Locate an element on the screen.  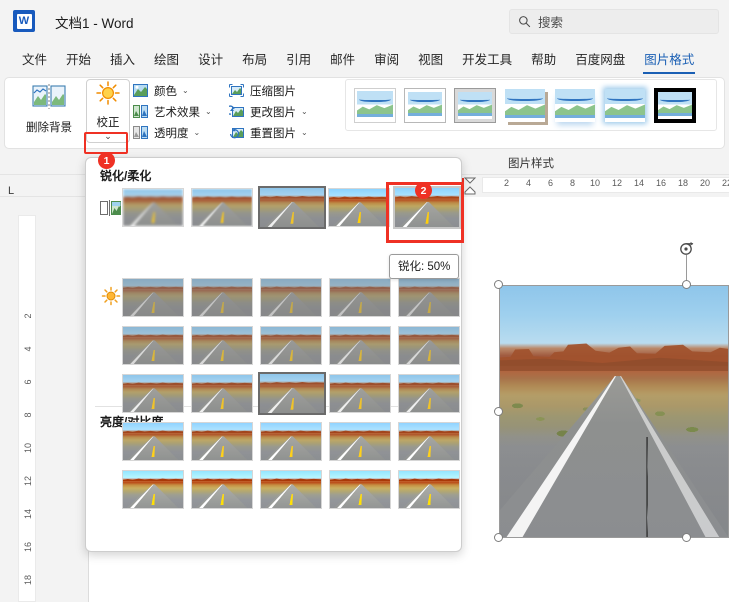
tab-stop-selector: L is located at coordinates (15, 192).